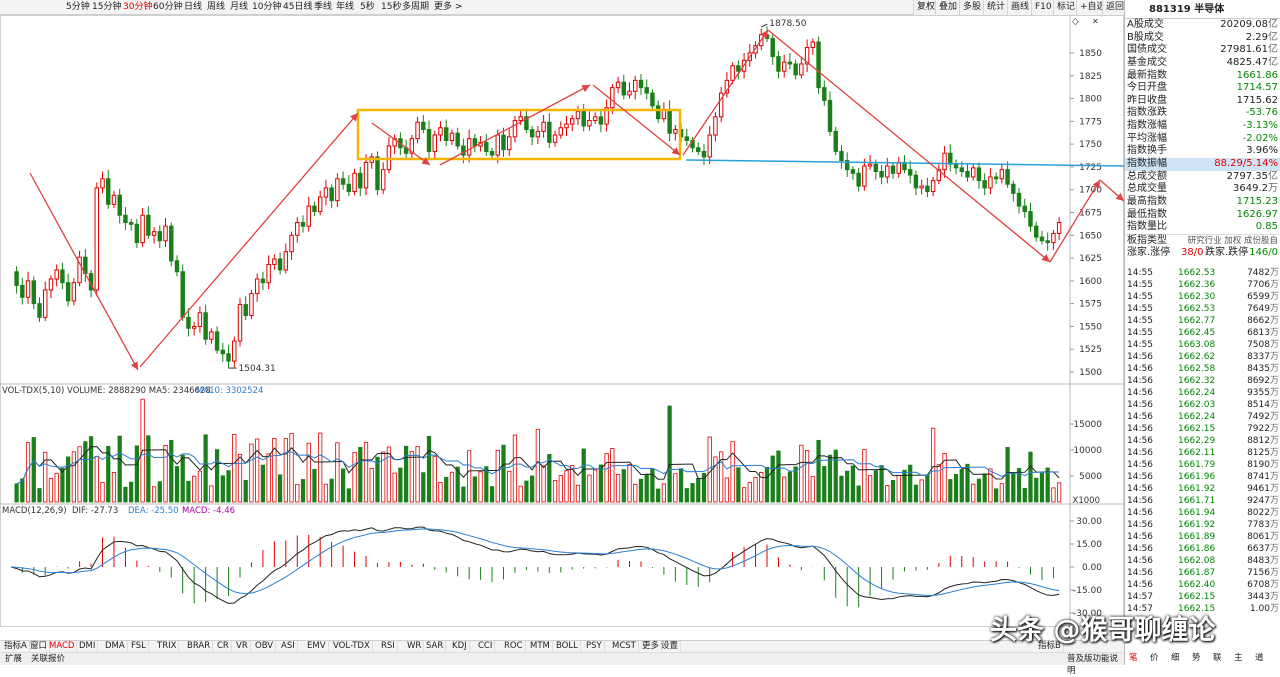  Describe the element at coordinates (1263, 345) in the screenshot. I see `tick-volume: 7508万` at that location.